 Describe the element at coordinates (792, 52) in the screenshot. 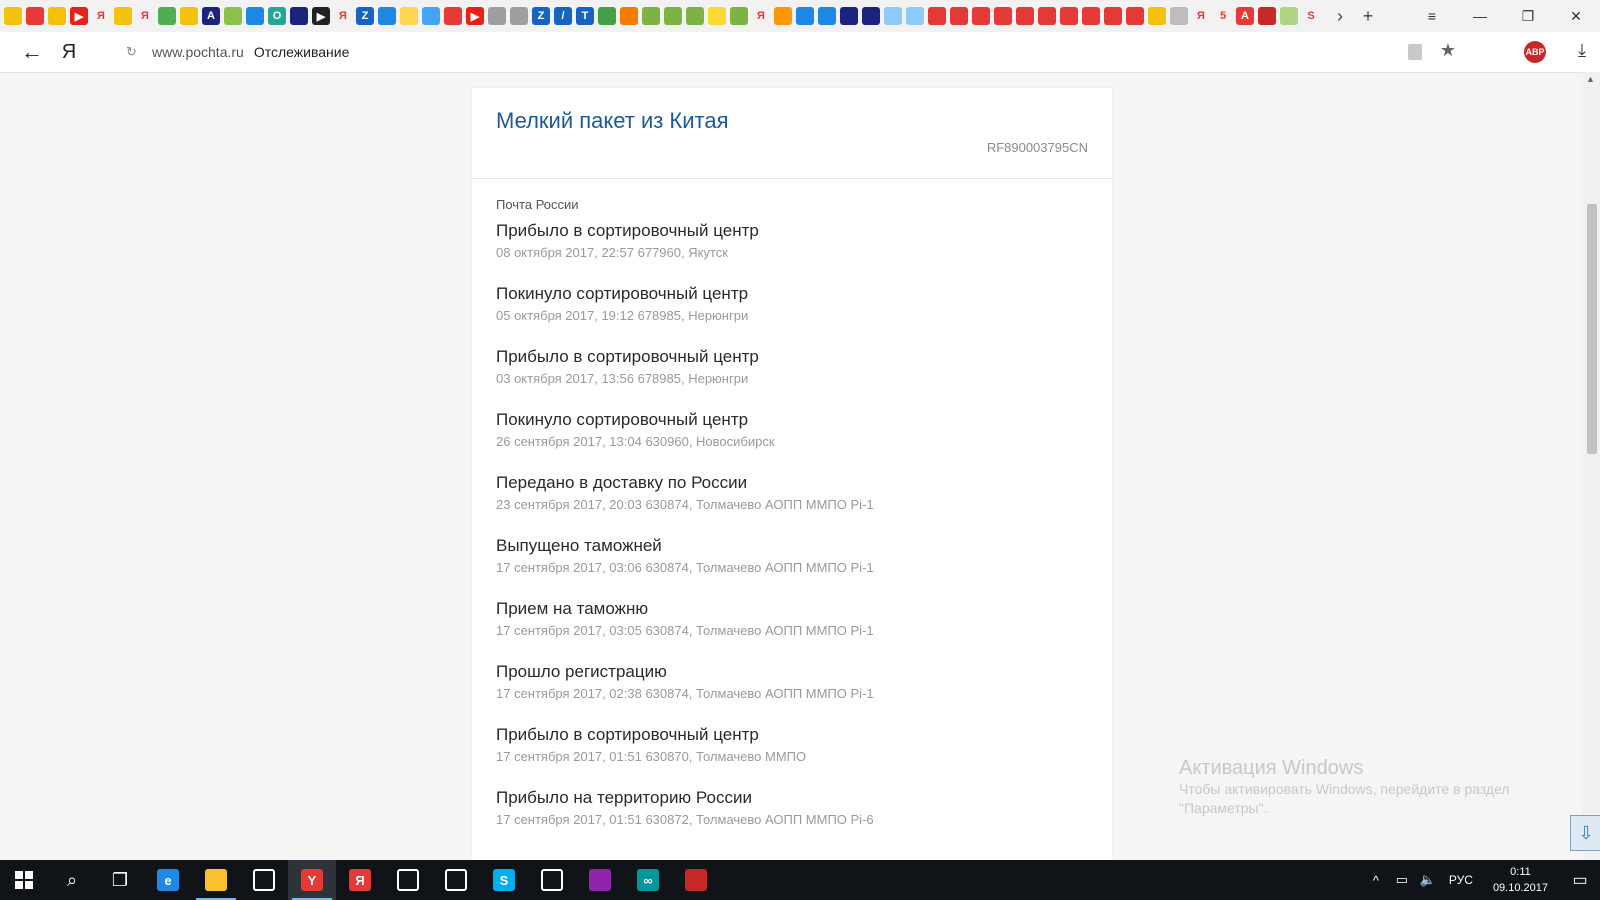

I see `address-bar: ↻ www.pochta.ru Отслеживание ★` at that location.